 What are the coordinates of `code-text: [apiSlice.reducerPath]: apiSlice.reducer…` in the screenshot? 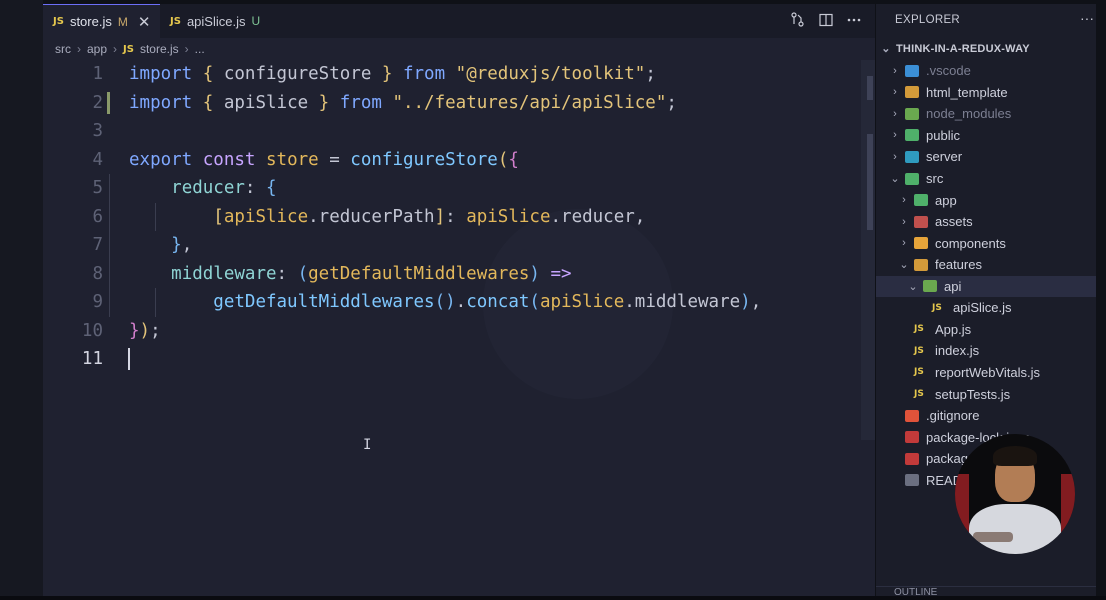 It's located at (429, 216).